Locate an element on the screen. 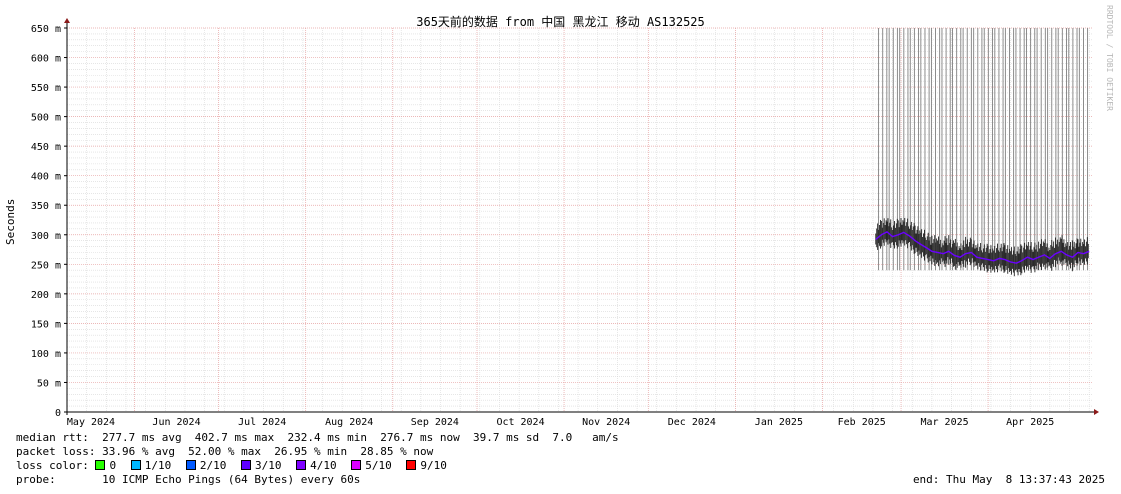  loss-color-text: 0 is located at coordinates (113, 465).